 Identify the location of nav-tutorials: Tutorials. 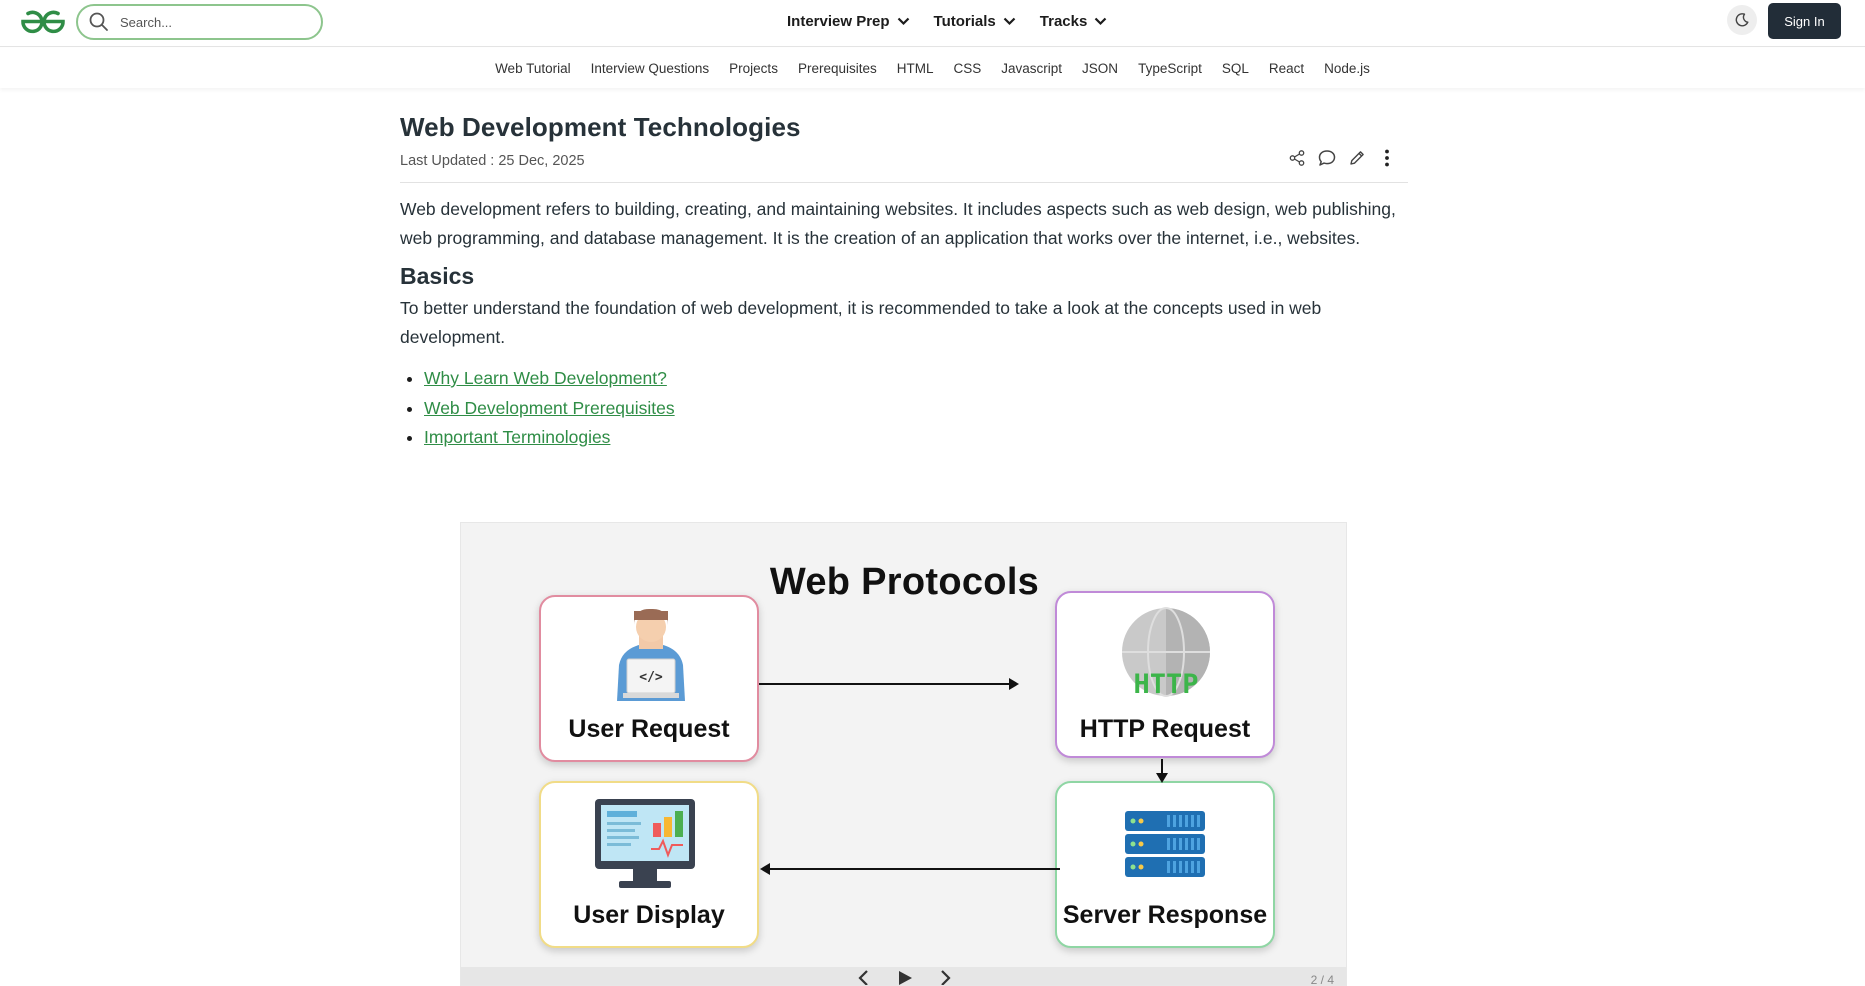
(975, 21).